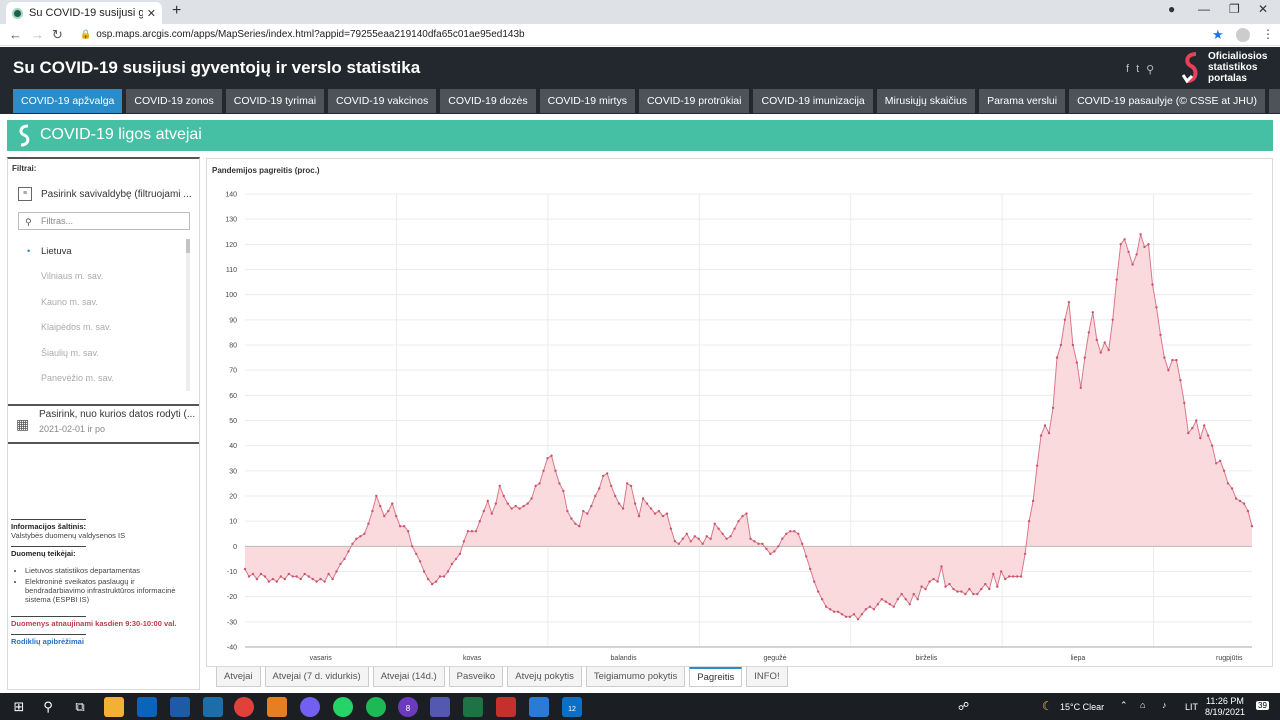  I want to click on browser-menu-icon: ⋮, so click(1268, 34).